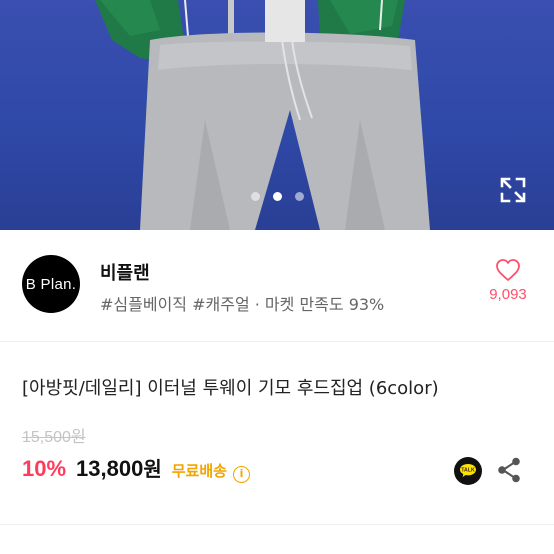  I want to click on like-button: 9,093, so click(508, 280).